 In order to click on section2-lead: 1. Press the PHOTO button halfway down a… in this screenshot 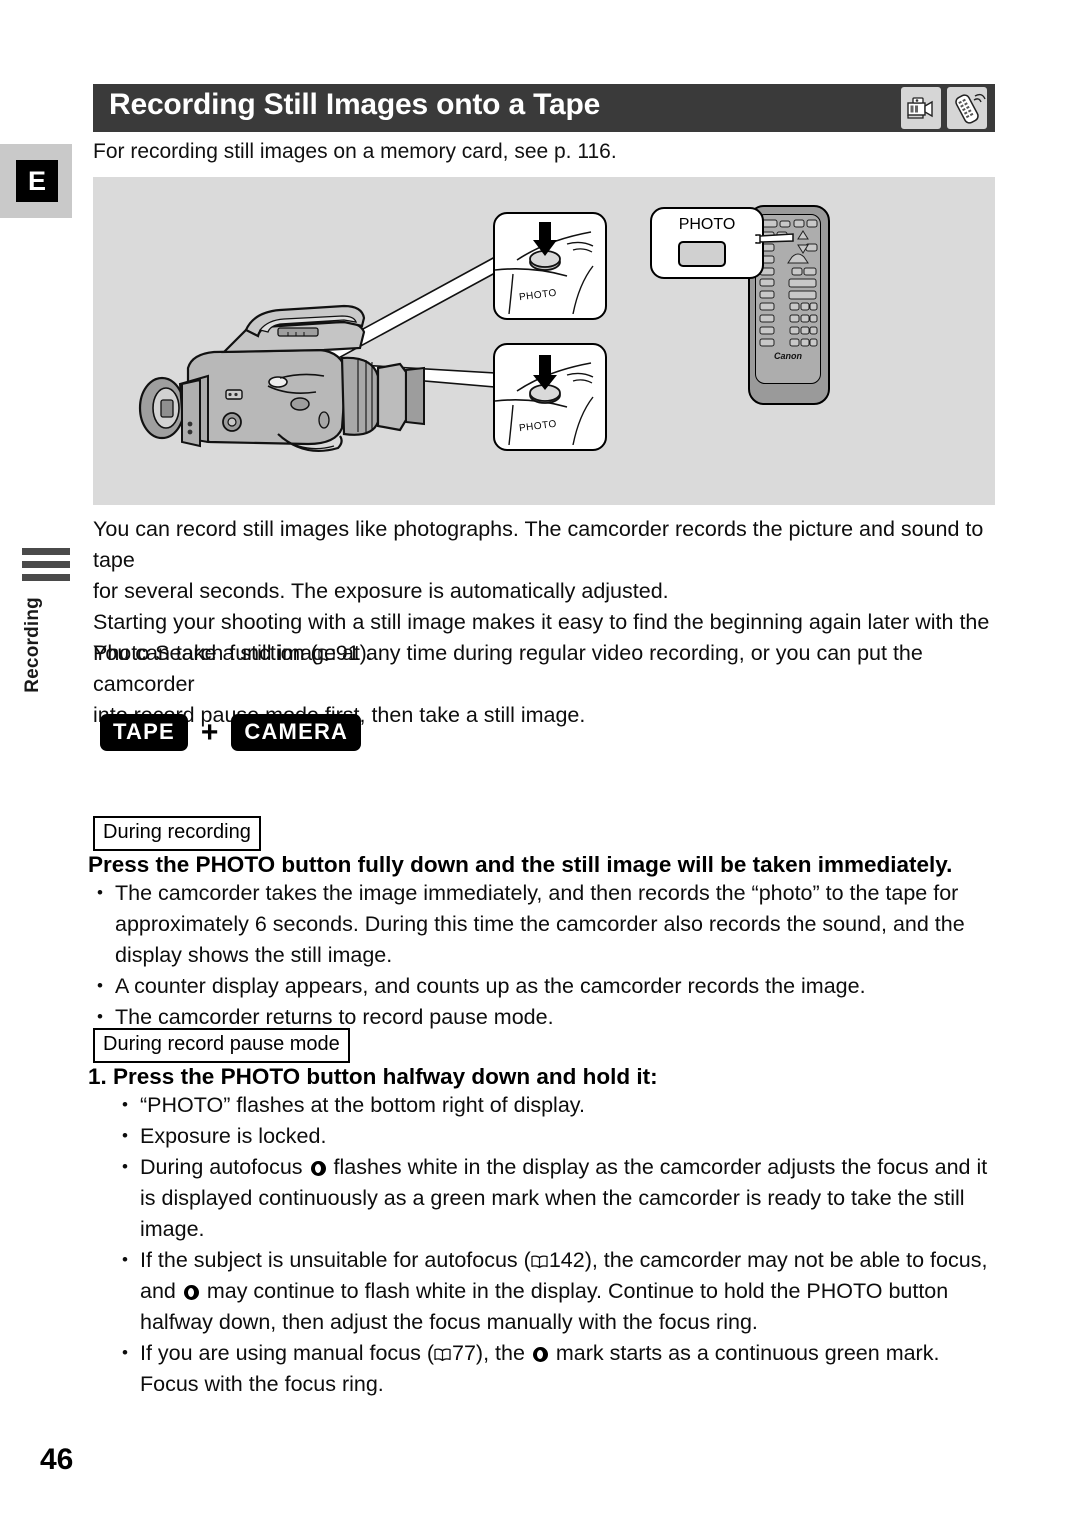, I will do `click(373, 1076)`.